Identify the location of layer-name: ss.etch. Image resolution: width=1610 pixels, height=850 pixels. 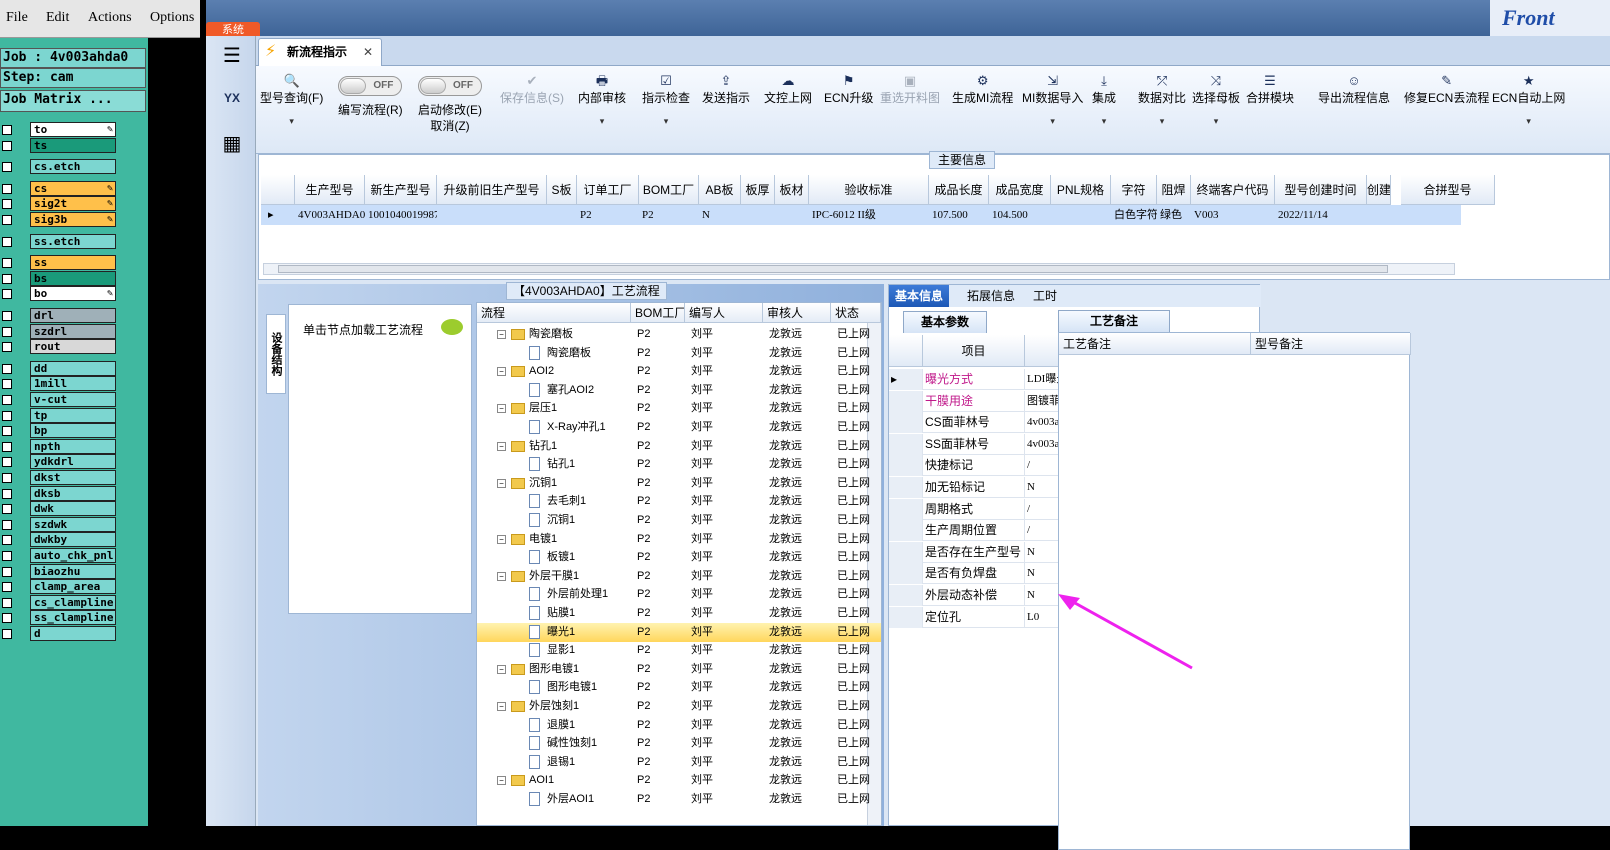
(73, 241).